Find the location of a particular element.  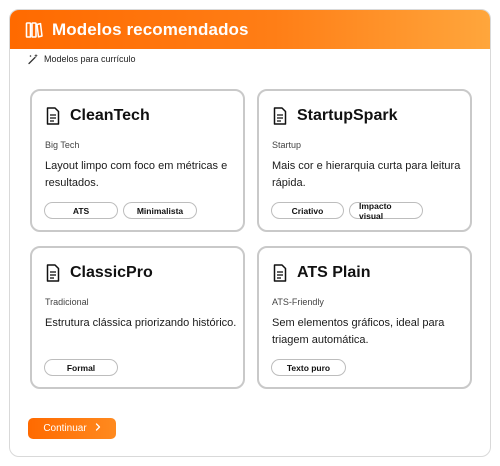

books-icon is located at coordinates (34, 30).